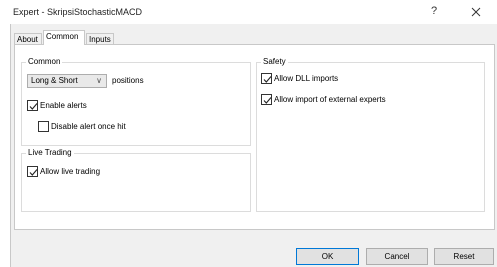 The height and width of the screenshot is (267, 497). I want to click on help-button: ?, so click(434, 11).